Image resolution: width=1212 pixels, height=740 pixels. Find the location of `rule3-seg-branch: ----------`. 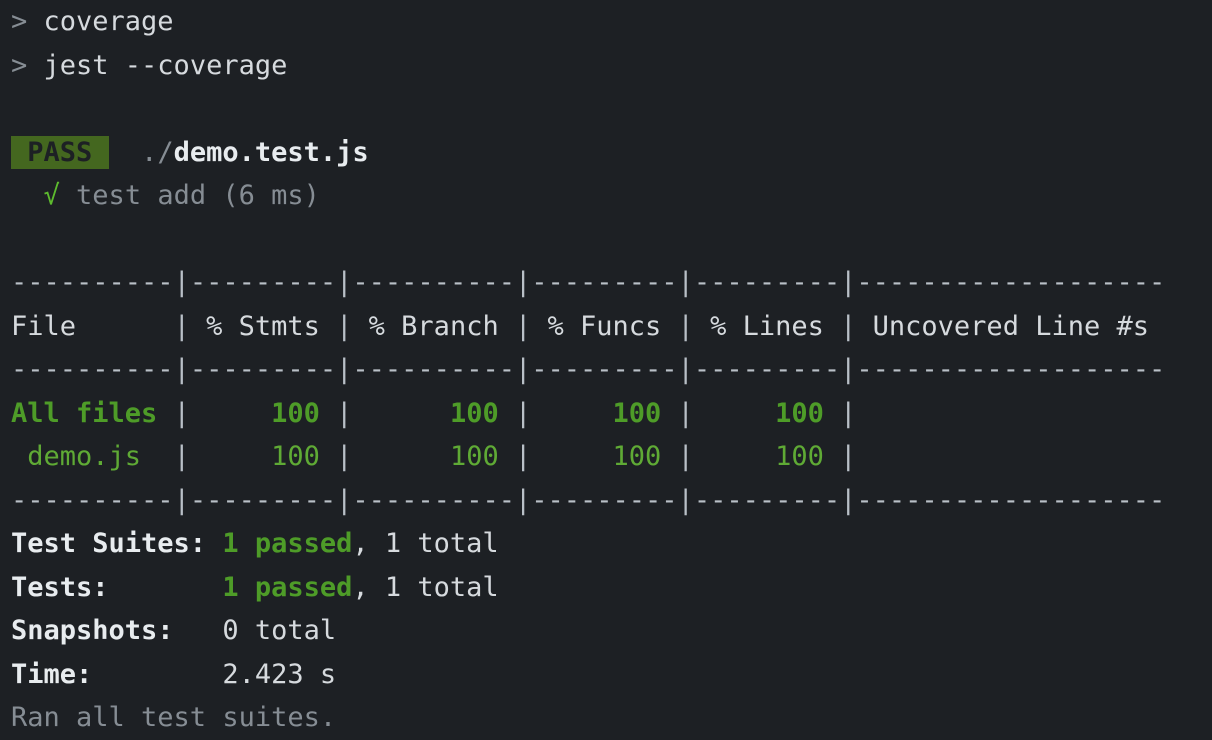

rule3-seg-branch: ---------- is located at coordinates (433, 500).